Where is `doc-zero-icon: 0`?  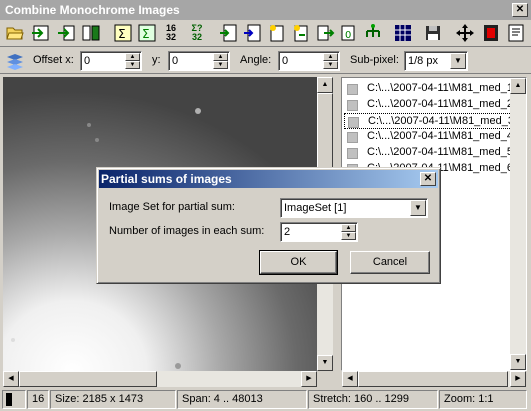
doc-zero-icon: 0 is located at coordinates (349, 33).